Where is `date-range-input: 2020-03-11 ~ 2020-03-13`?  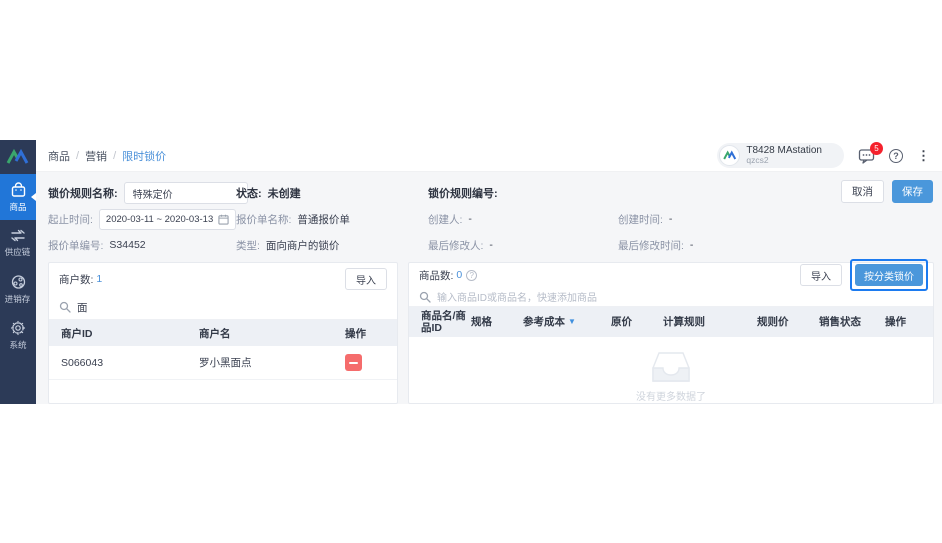 date-range-input: 2020-03-11 ~ 2020-03-13 is located at coordinates (167, 219).